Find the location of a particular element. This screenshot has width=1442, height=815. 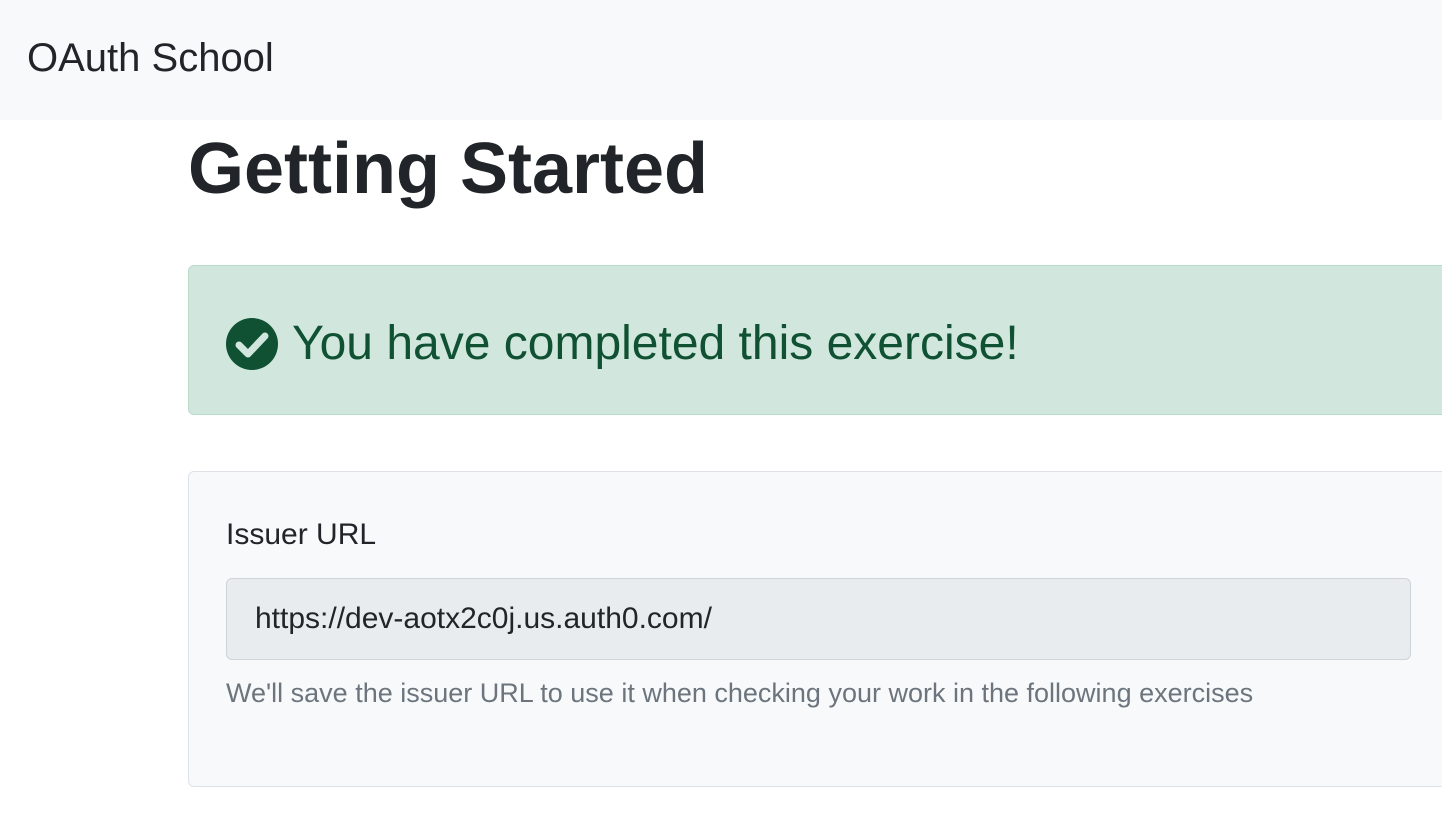

brand-link: OAuth School is located at coordinates (150, 58).